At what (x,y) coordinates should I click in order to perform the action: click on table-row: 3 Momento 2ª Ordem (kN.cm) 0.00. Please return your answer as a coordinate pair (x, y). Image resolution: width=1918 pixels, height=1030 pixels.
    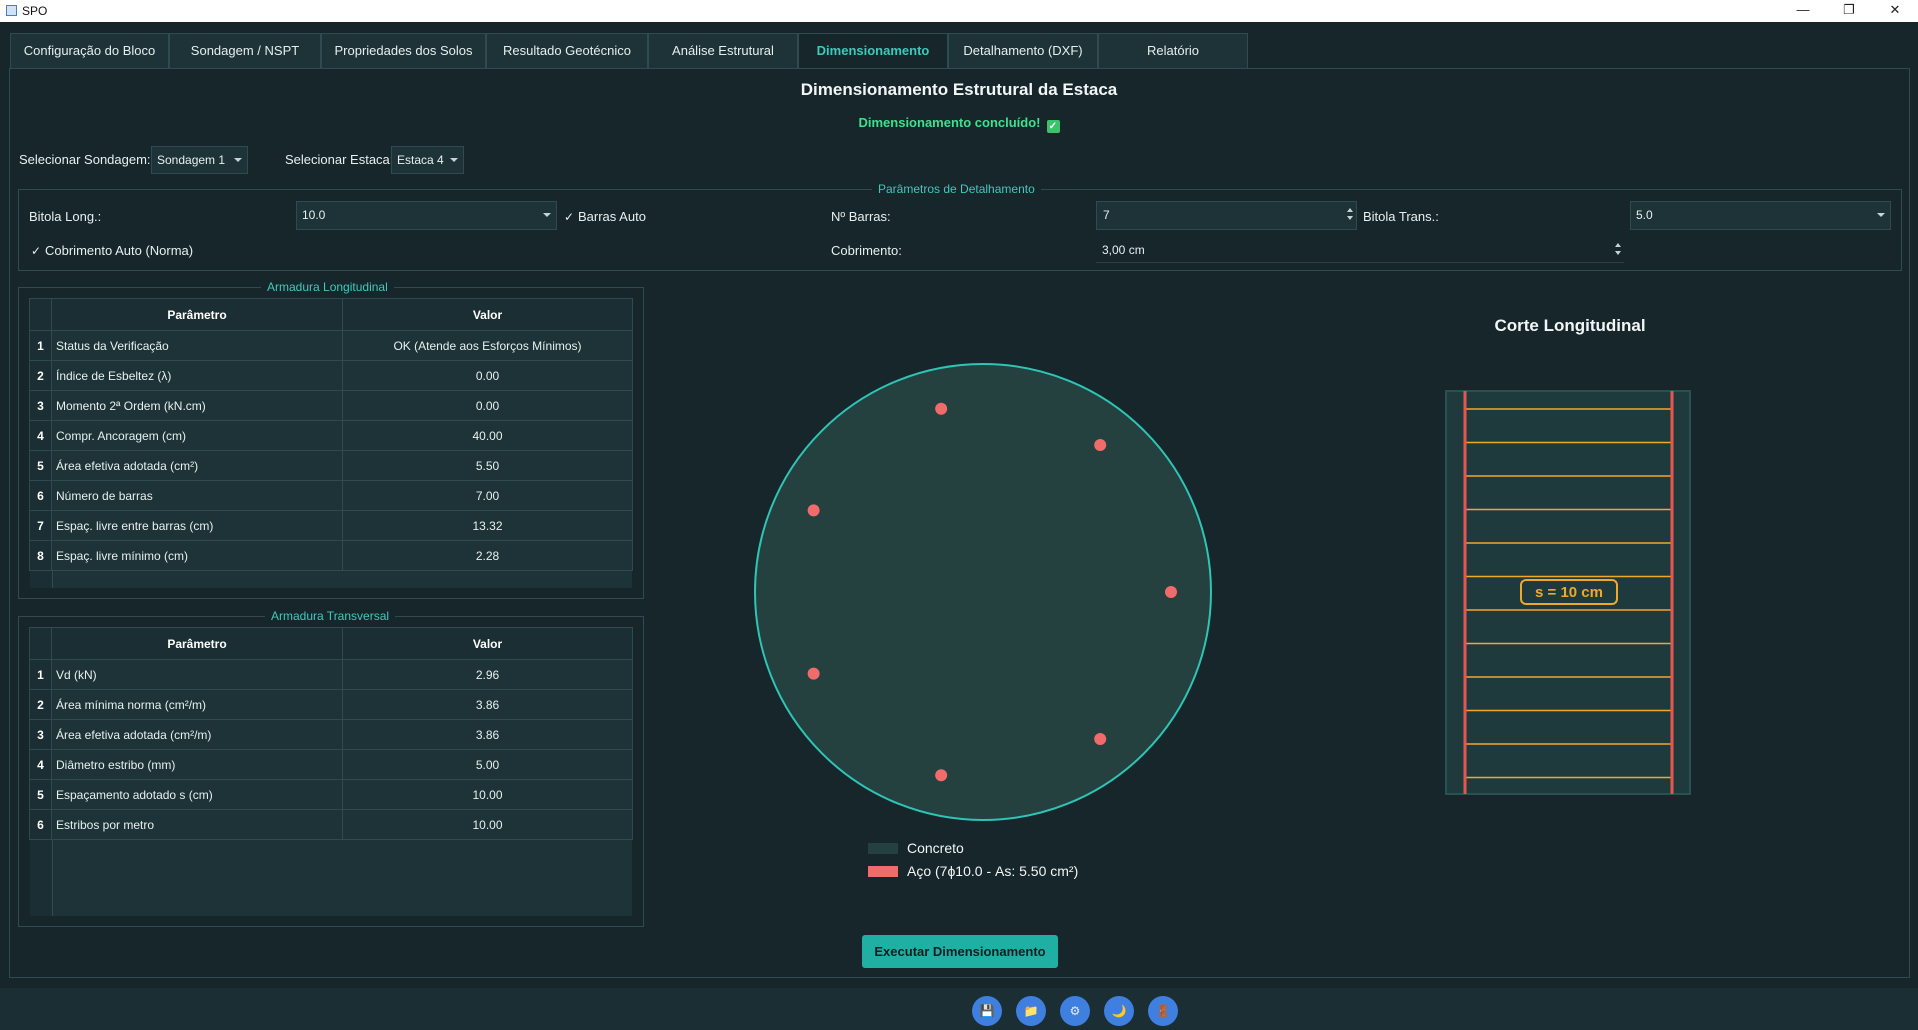
    Looking at the image, I should click on (331, 405).